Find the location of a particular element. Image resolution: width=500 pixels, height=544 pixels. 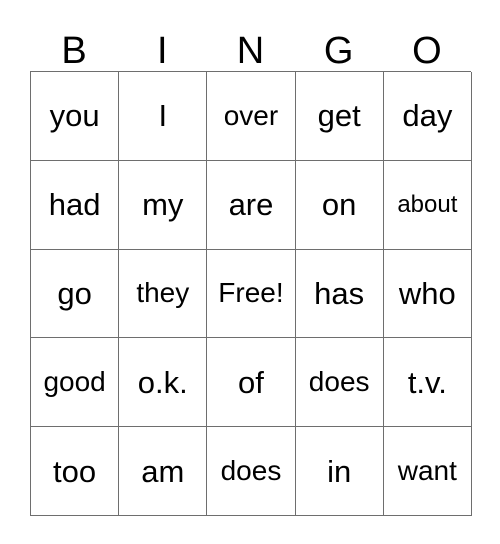

bingo-header-row: B I N G O is located at coordinates (250, 43).